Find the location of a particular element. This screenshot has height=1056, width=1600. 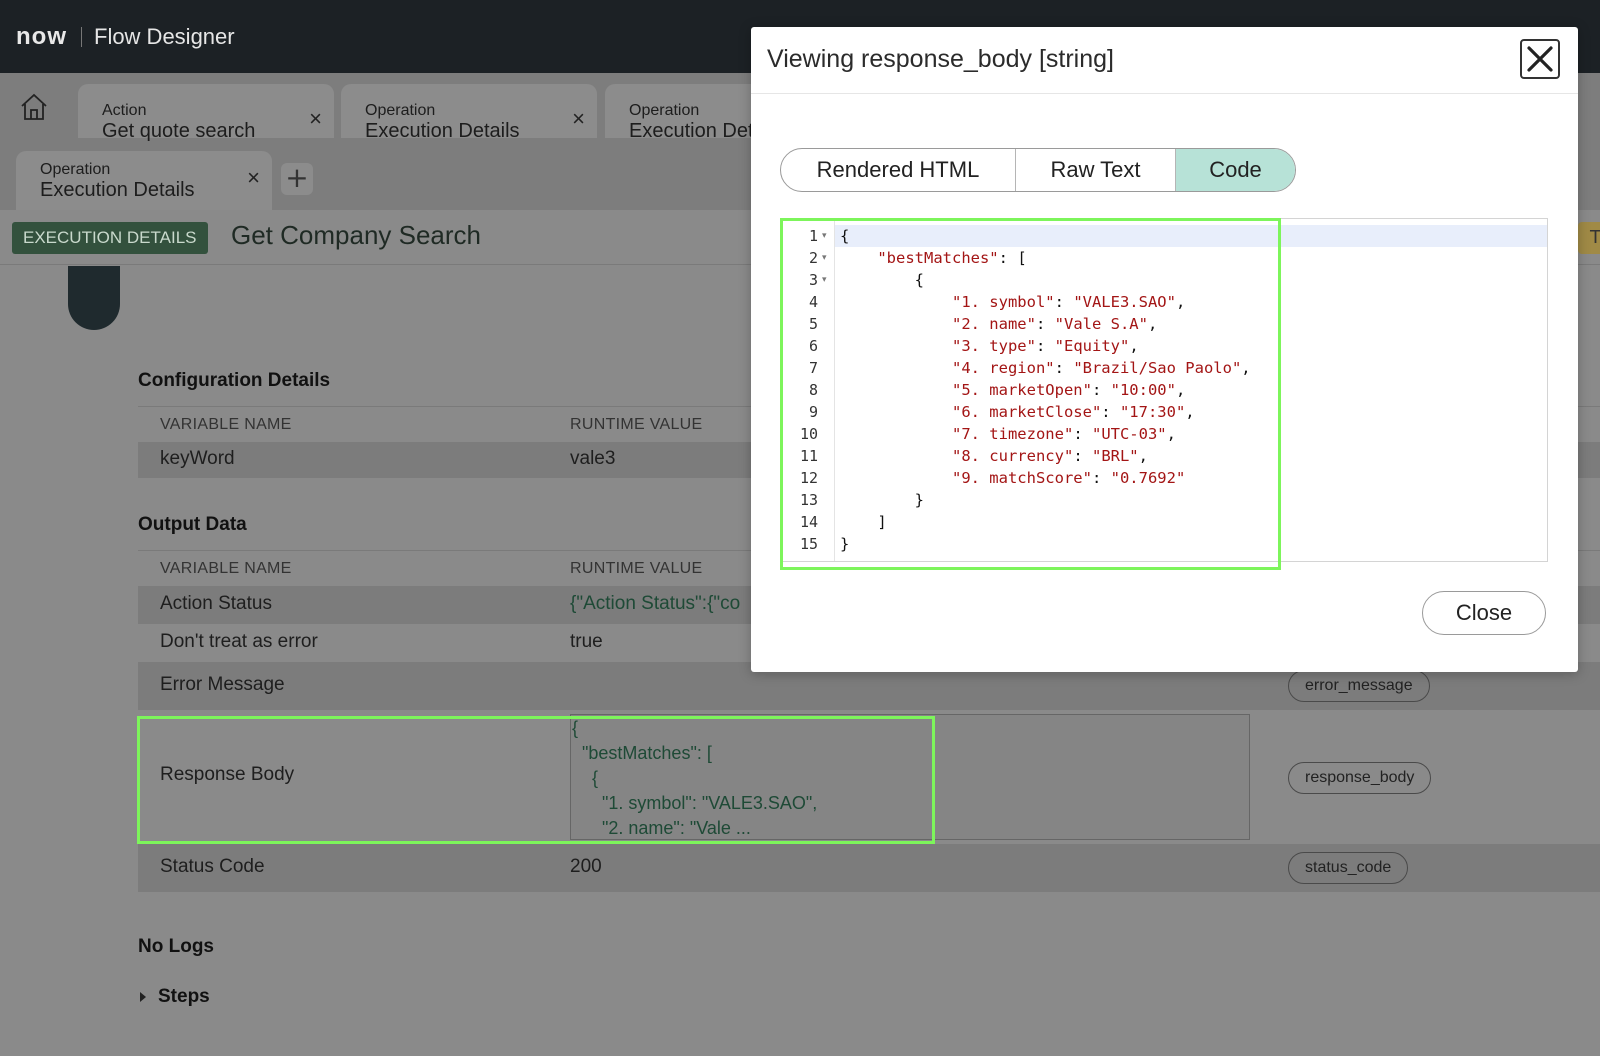

status-tag: T is located at coordinates (1589, 238).